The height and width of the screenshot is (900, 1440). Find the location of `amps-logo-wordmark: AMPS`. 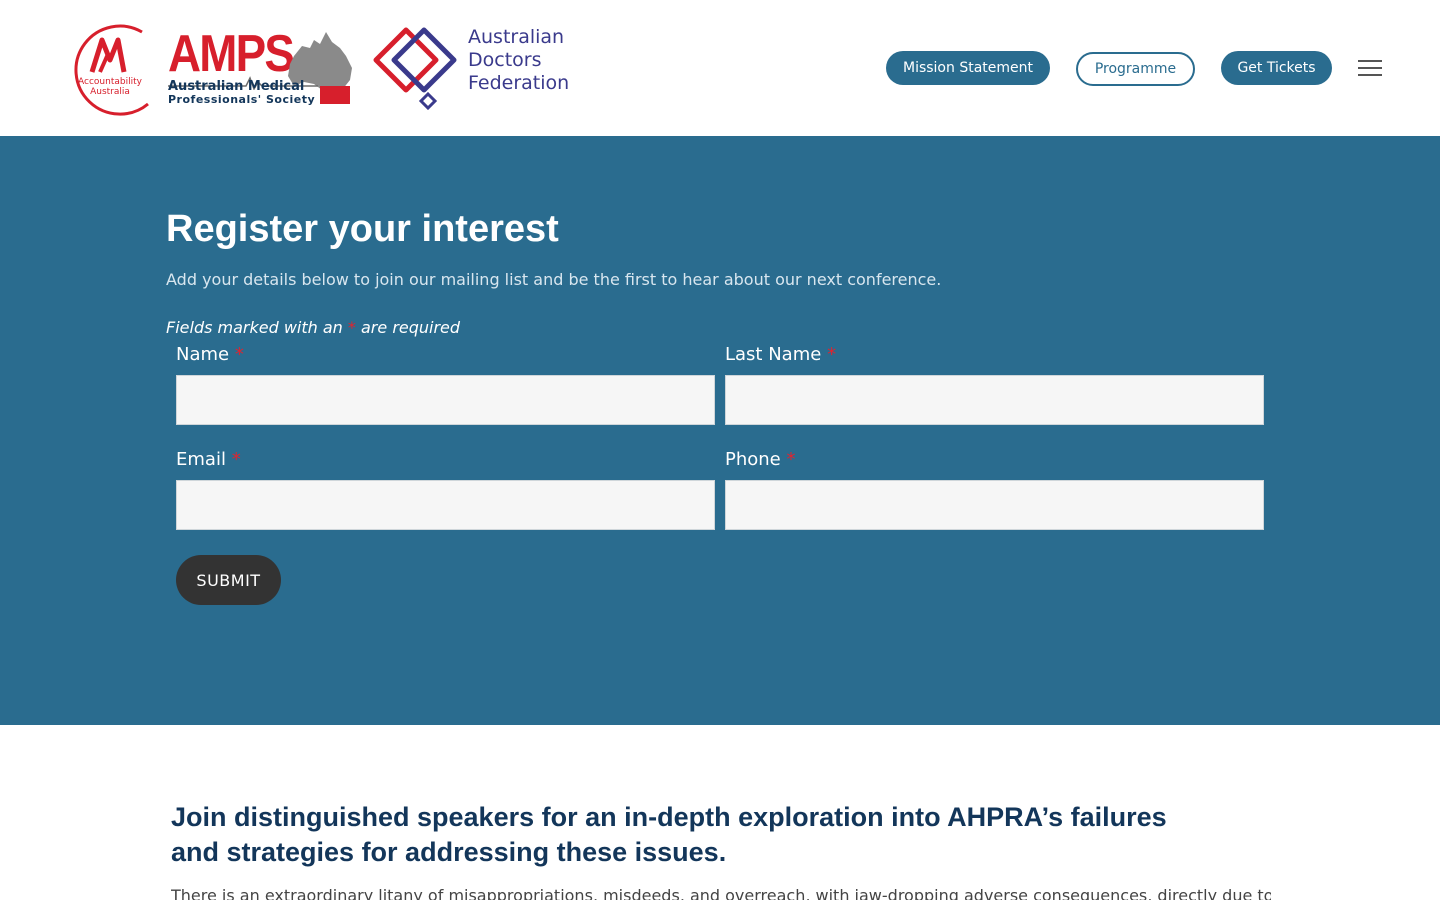

amps-logo-wordmark: AMPS is located at coordinates (231, 54).